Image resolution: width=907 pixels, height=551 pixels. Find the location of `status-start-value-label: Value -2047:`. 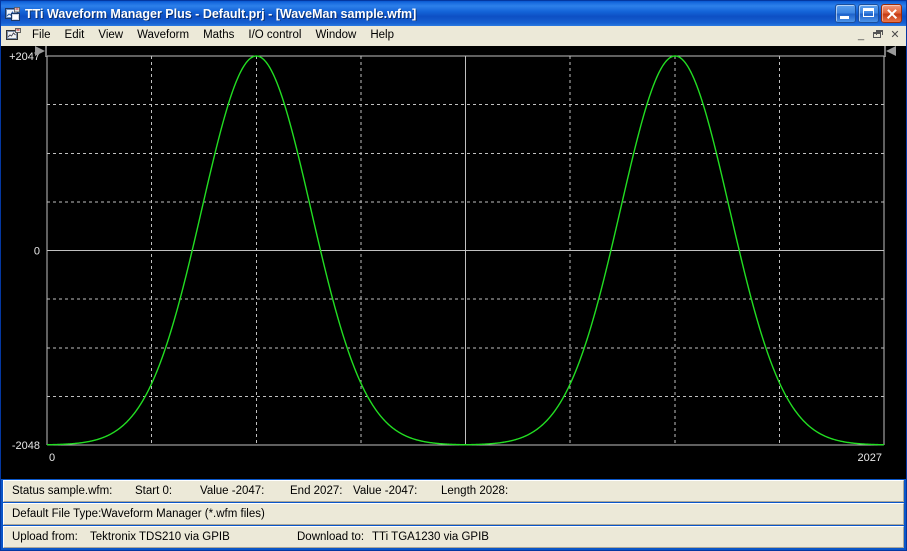

status-start-value-label: Value -2047: is located at coordinates (232, 491).